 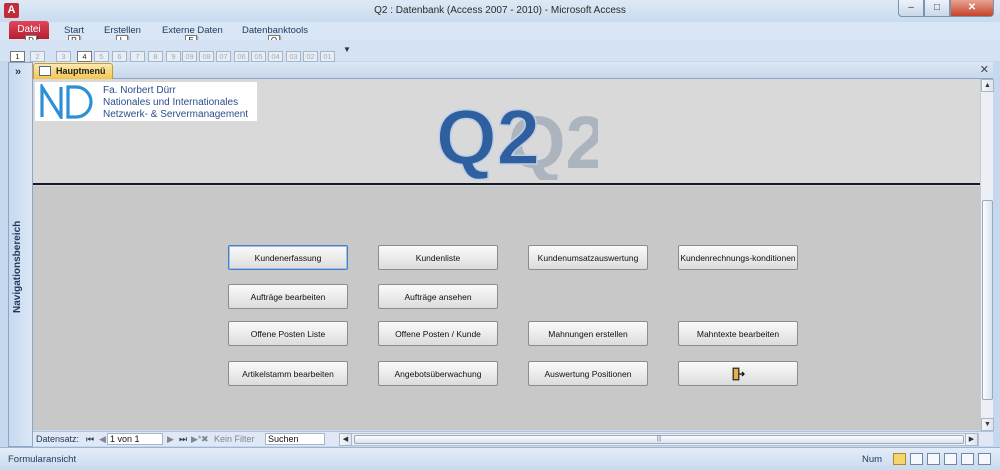 What do you see at coordinates (137, 56) in the screenshot?
I see `qat-keytip: 7` at bounding box center [137, 56].